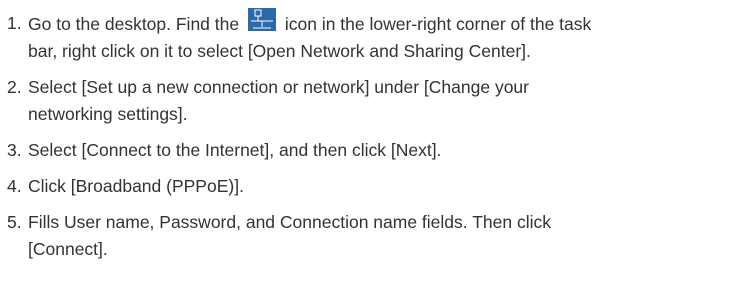 The image size is (731, 294). I want to click on step-text: Go to the desktop. Find the, so click(134, 24).